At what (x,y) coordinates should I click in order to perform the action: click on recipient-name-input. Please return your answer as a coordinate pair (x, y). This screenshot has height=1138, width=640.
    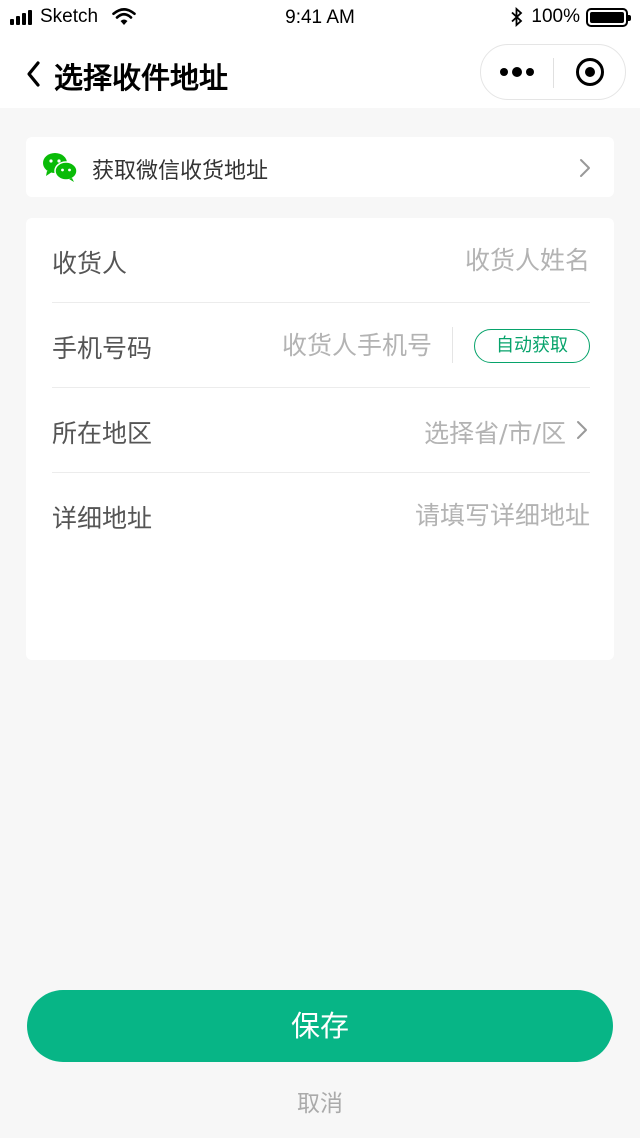
    Looking at the image, I should click on (440, 260).